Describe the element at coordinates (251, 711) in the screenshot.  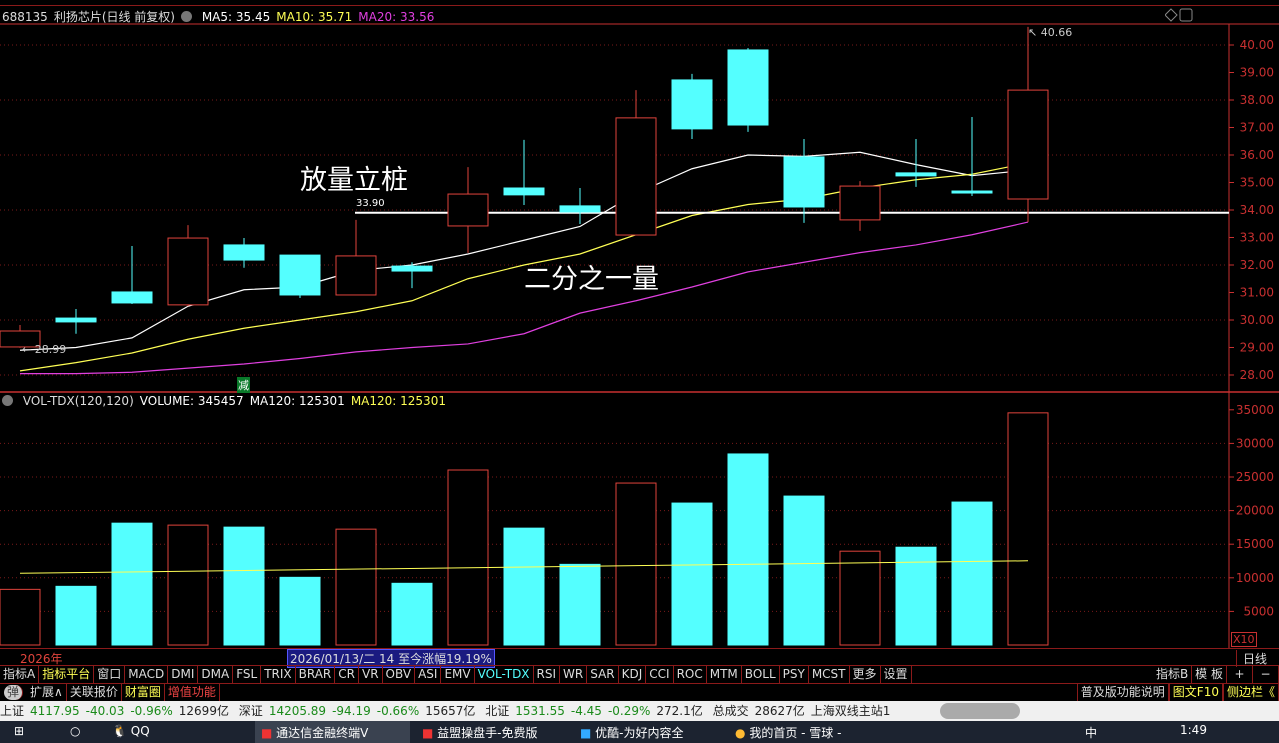
I see `index-sz: 深证` at that location.